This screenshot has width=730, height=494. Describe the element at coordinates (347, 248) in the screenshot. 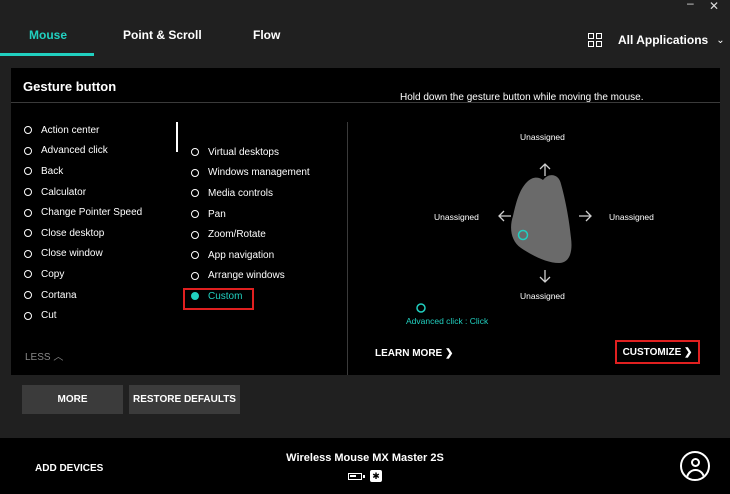

I see `column-divider` at that location.